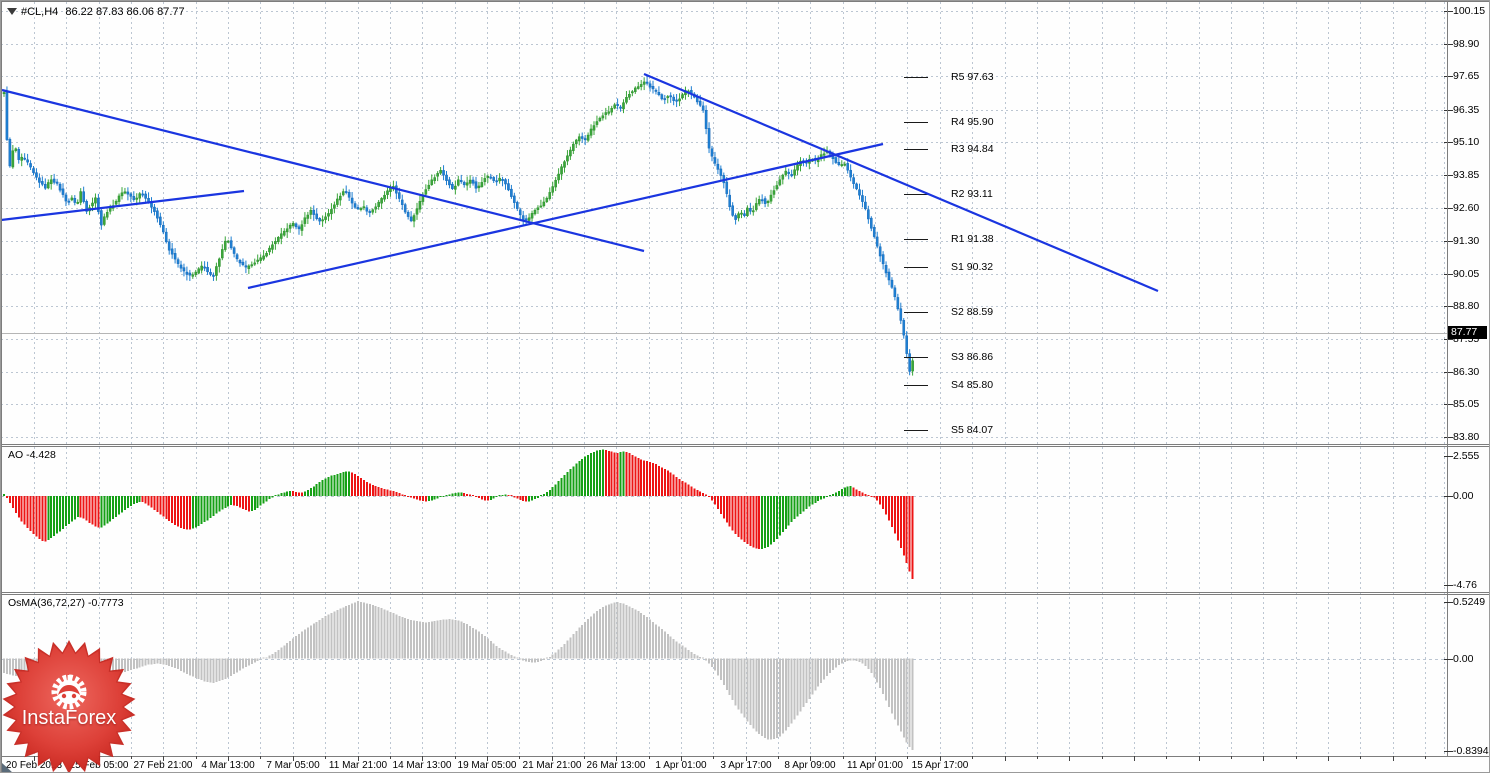 The height and width of the screenshot is (773, 1490). I want to click on time-axis-label: 1 Apr 01:00, so click(681, 765).